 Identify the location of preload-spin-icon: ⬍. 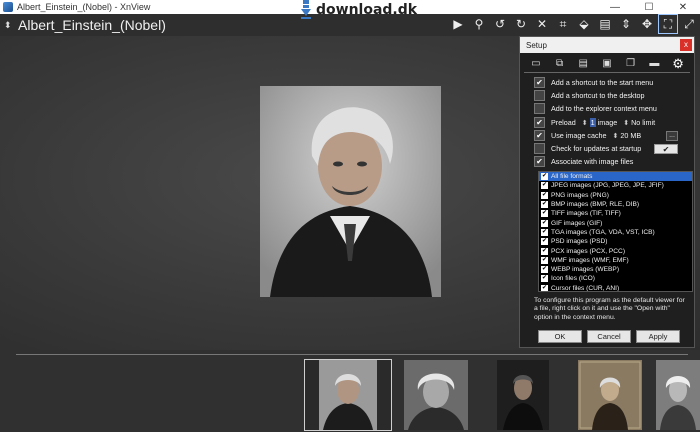
(585, 123).